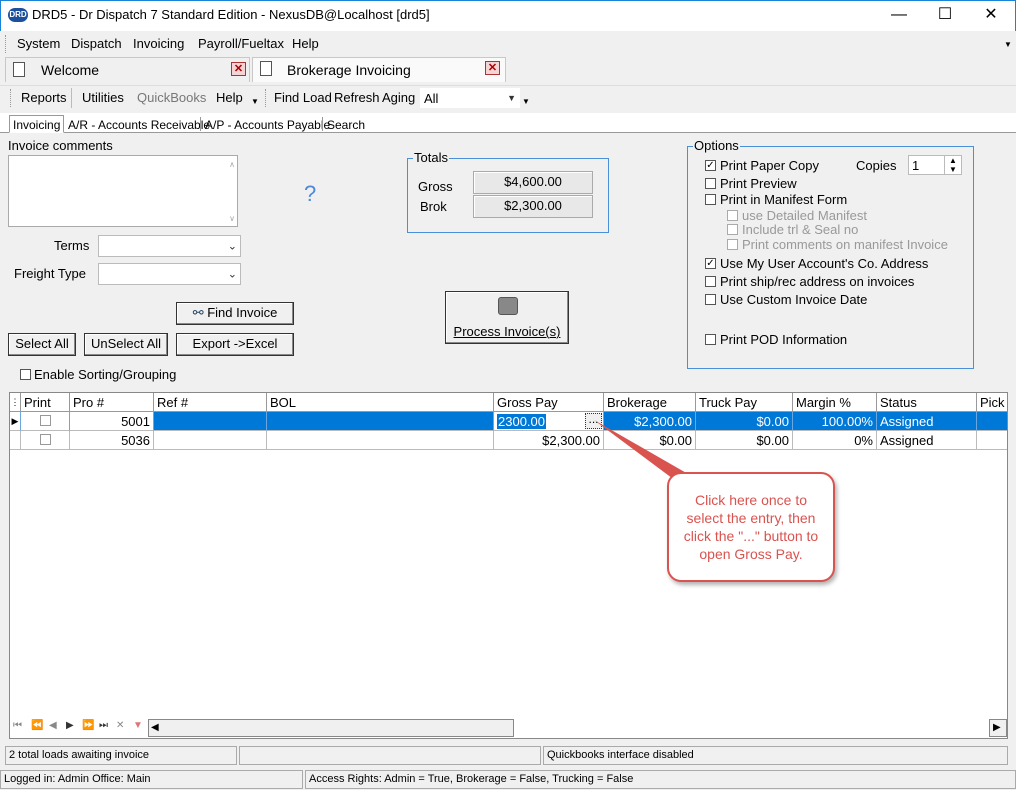 The width and height of the screenshot is (1016, 790). I want to click on col-header-pro: Pro #, so click(112, 402).